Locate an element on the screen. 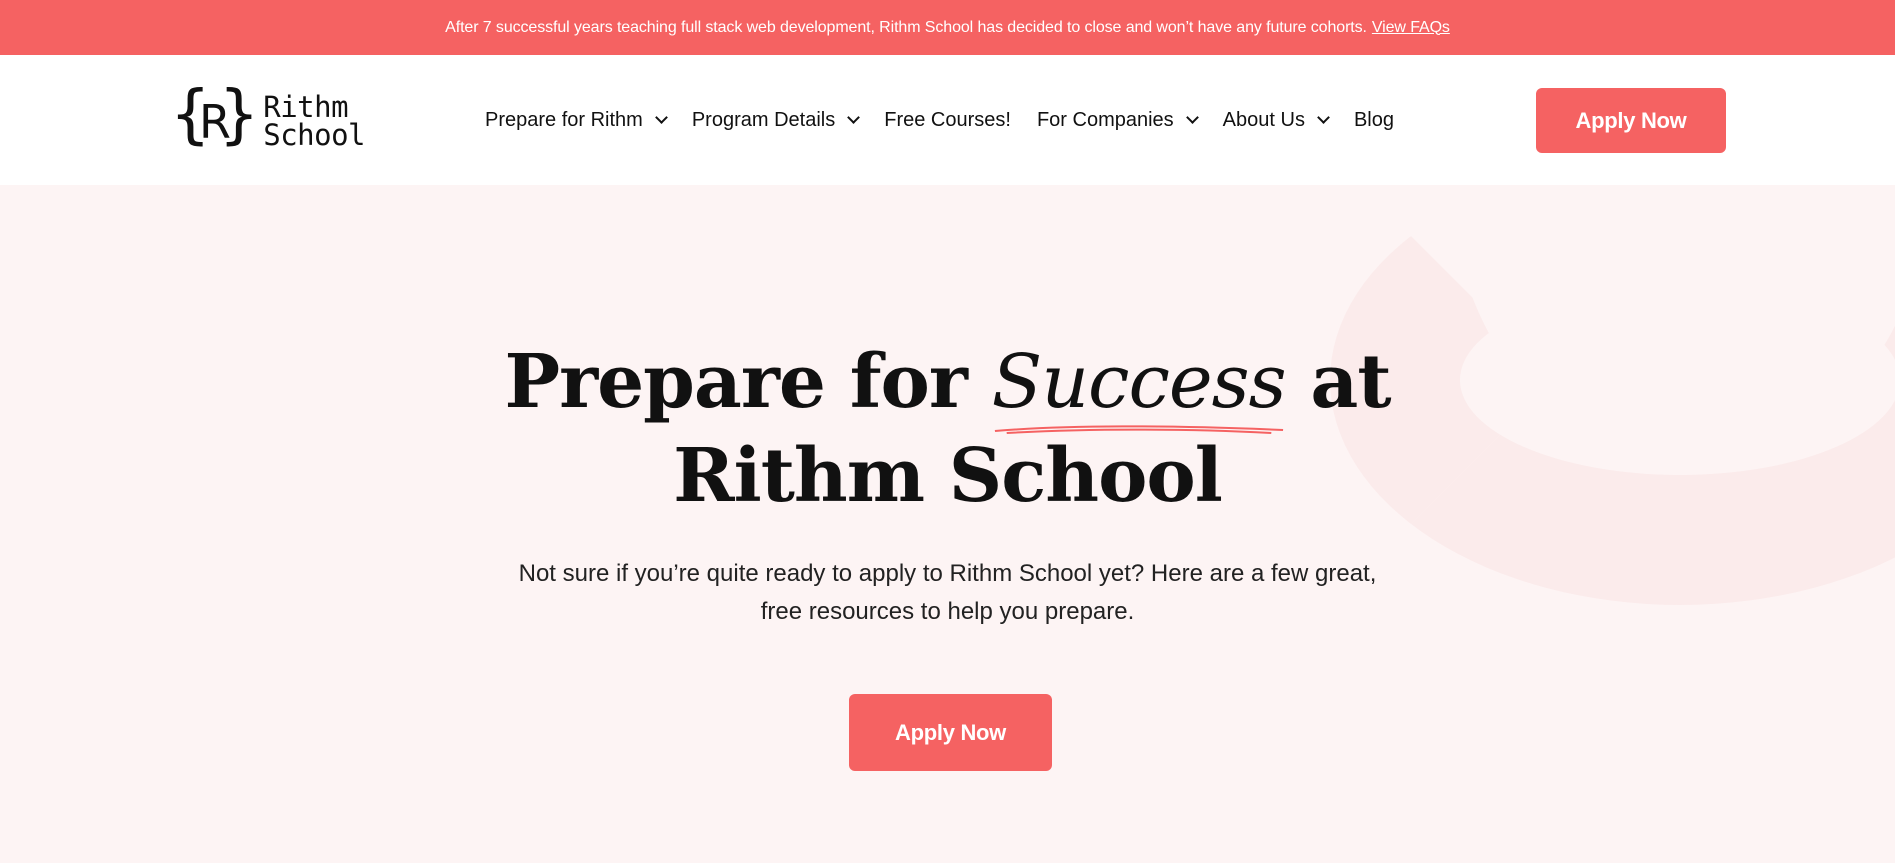  hero-apply-now-button: Apply Now is located at coordinates (950, 732).